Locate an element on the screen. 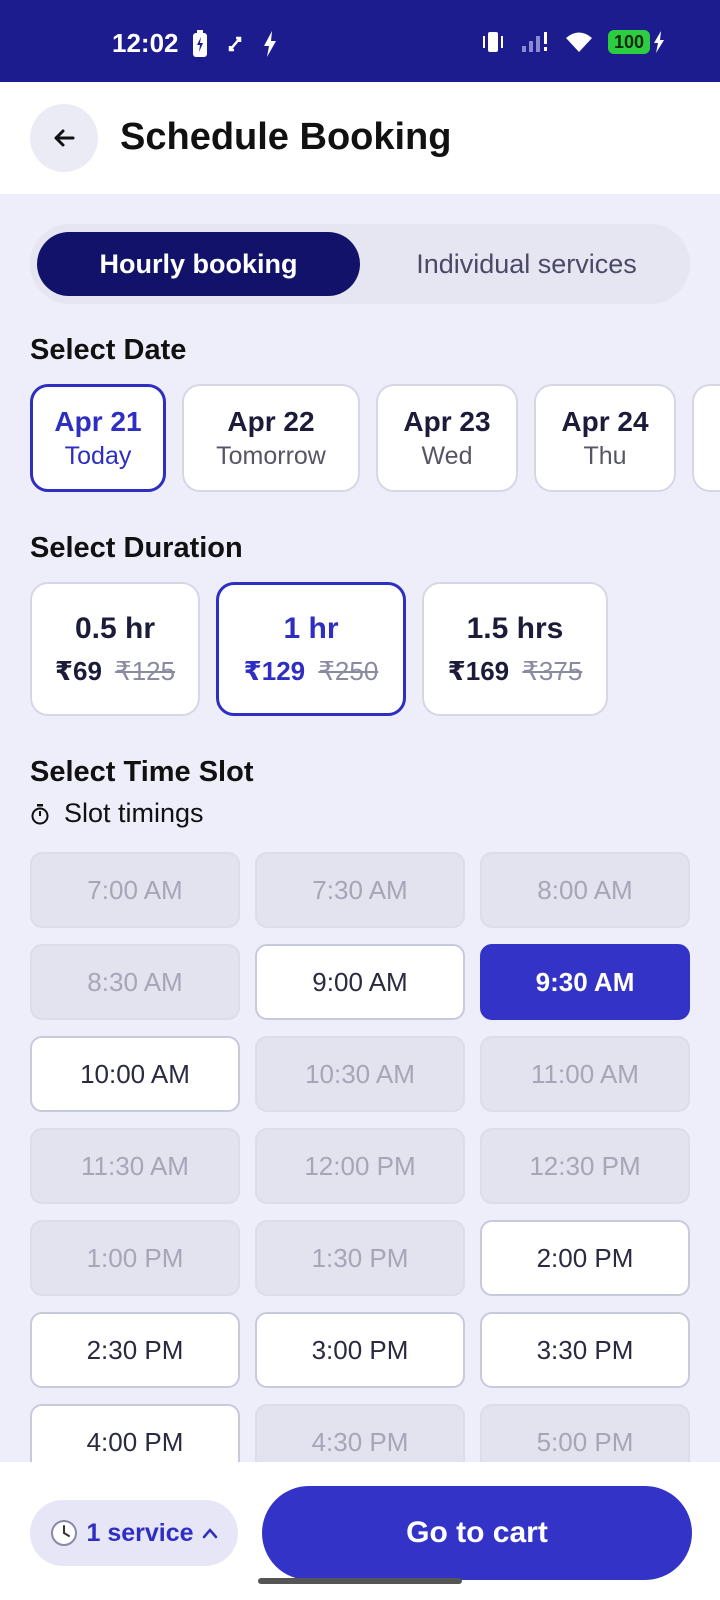 The image size is (720, 1600). time-slot: 11:00 AM is located at coordinates (585, 1074).